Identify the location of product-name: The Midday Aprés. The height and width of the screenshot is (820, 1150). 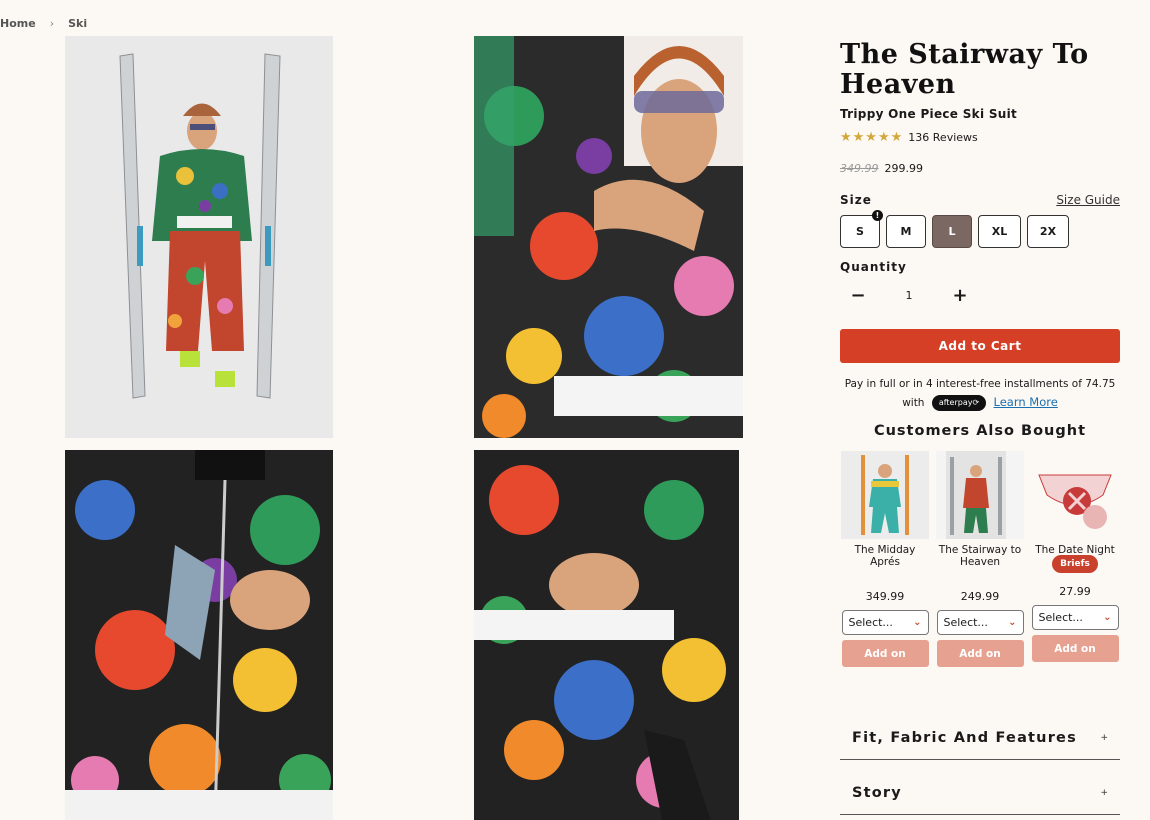
(885, 557).